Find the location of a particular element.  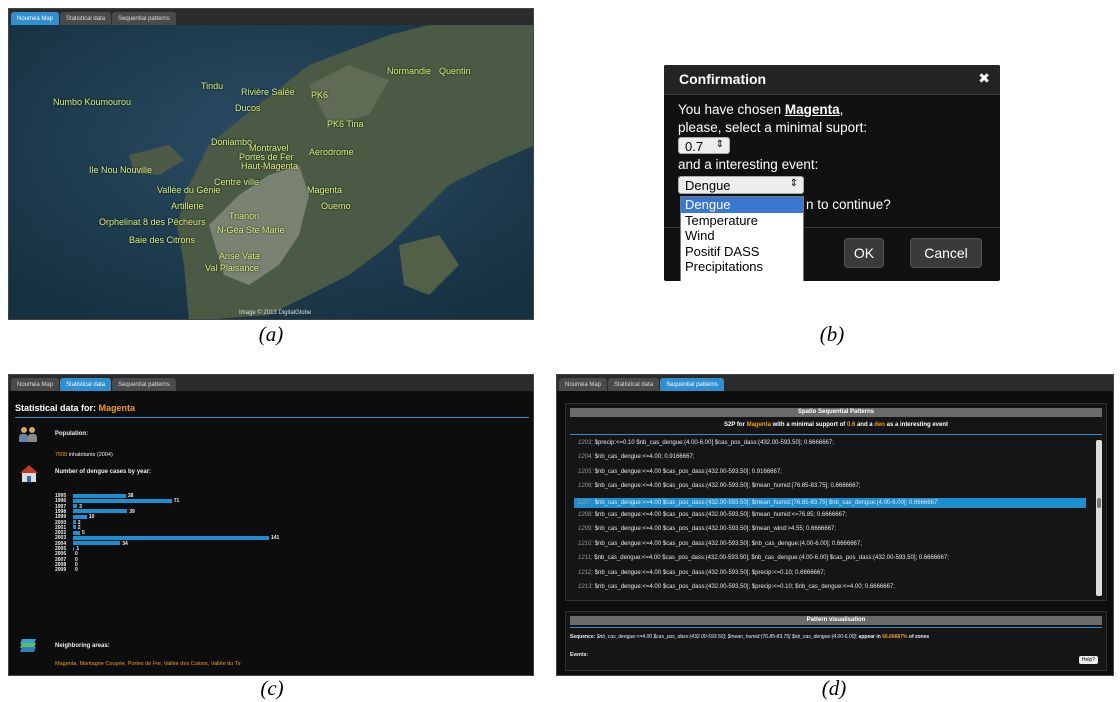

map-label: Quentin is located at coordinates (455, 71).